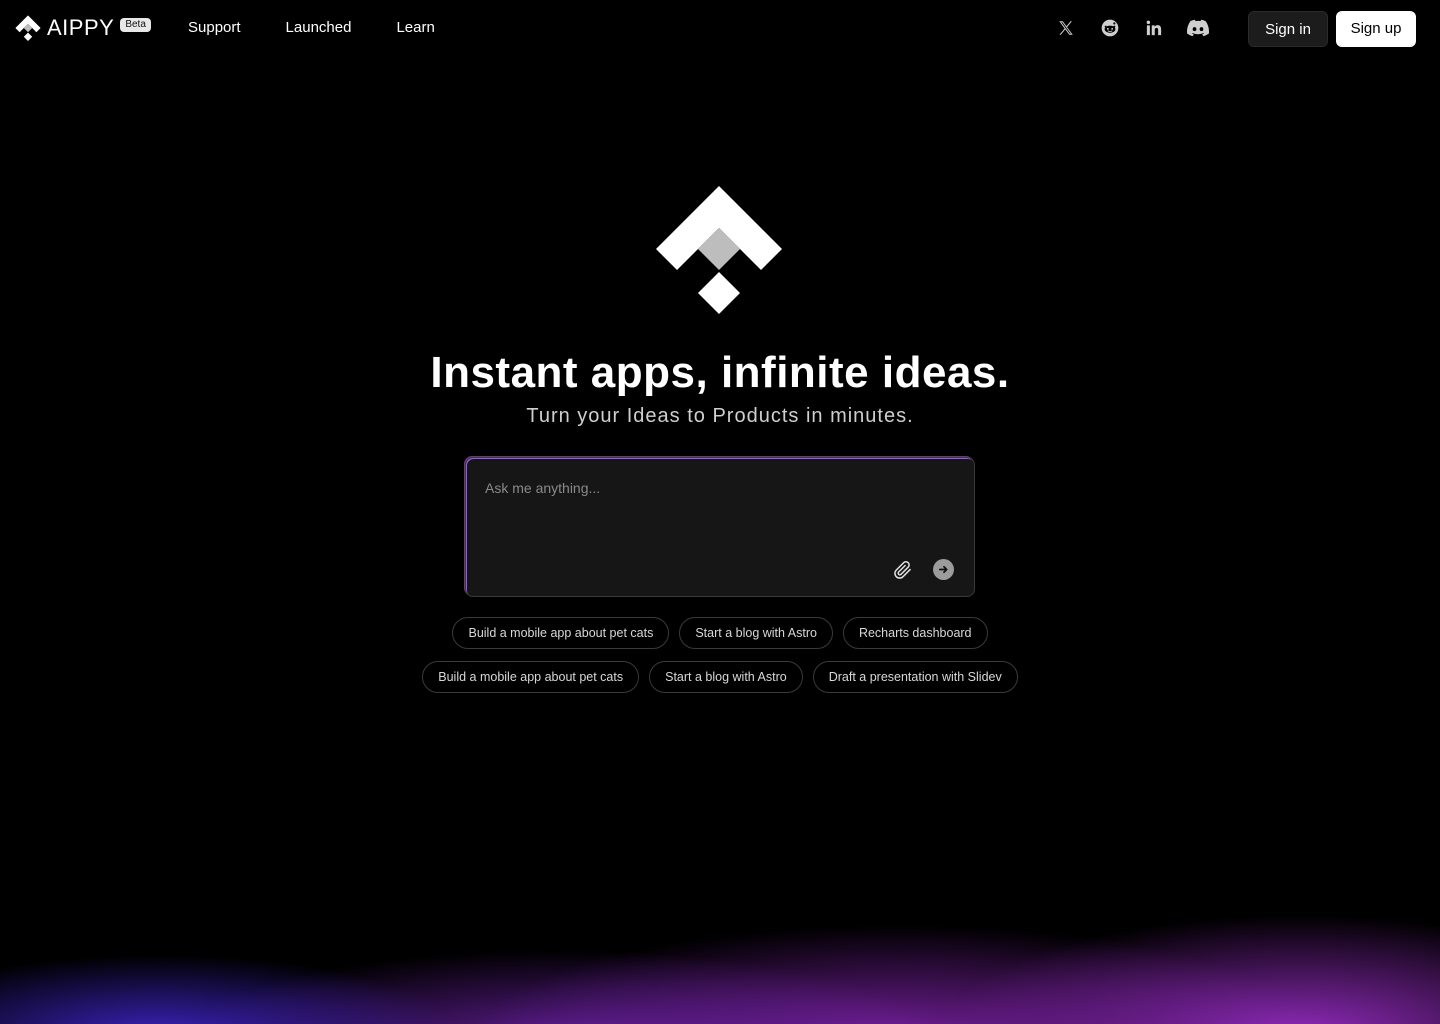 Image resolution: width=1440 pixels, height=1024 pixels. What do you see at coordinates (719, 250) in the screenshot?
I see `hero-logo-icon` at bounding box center [719, 250].